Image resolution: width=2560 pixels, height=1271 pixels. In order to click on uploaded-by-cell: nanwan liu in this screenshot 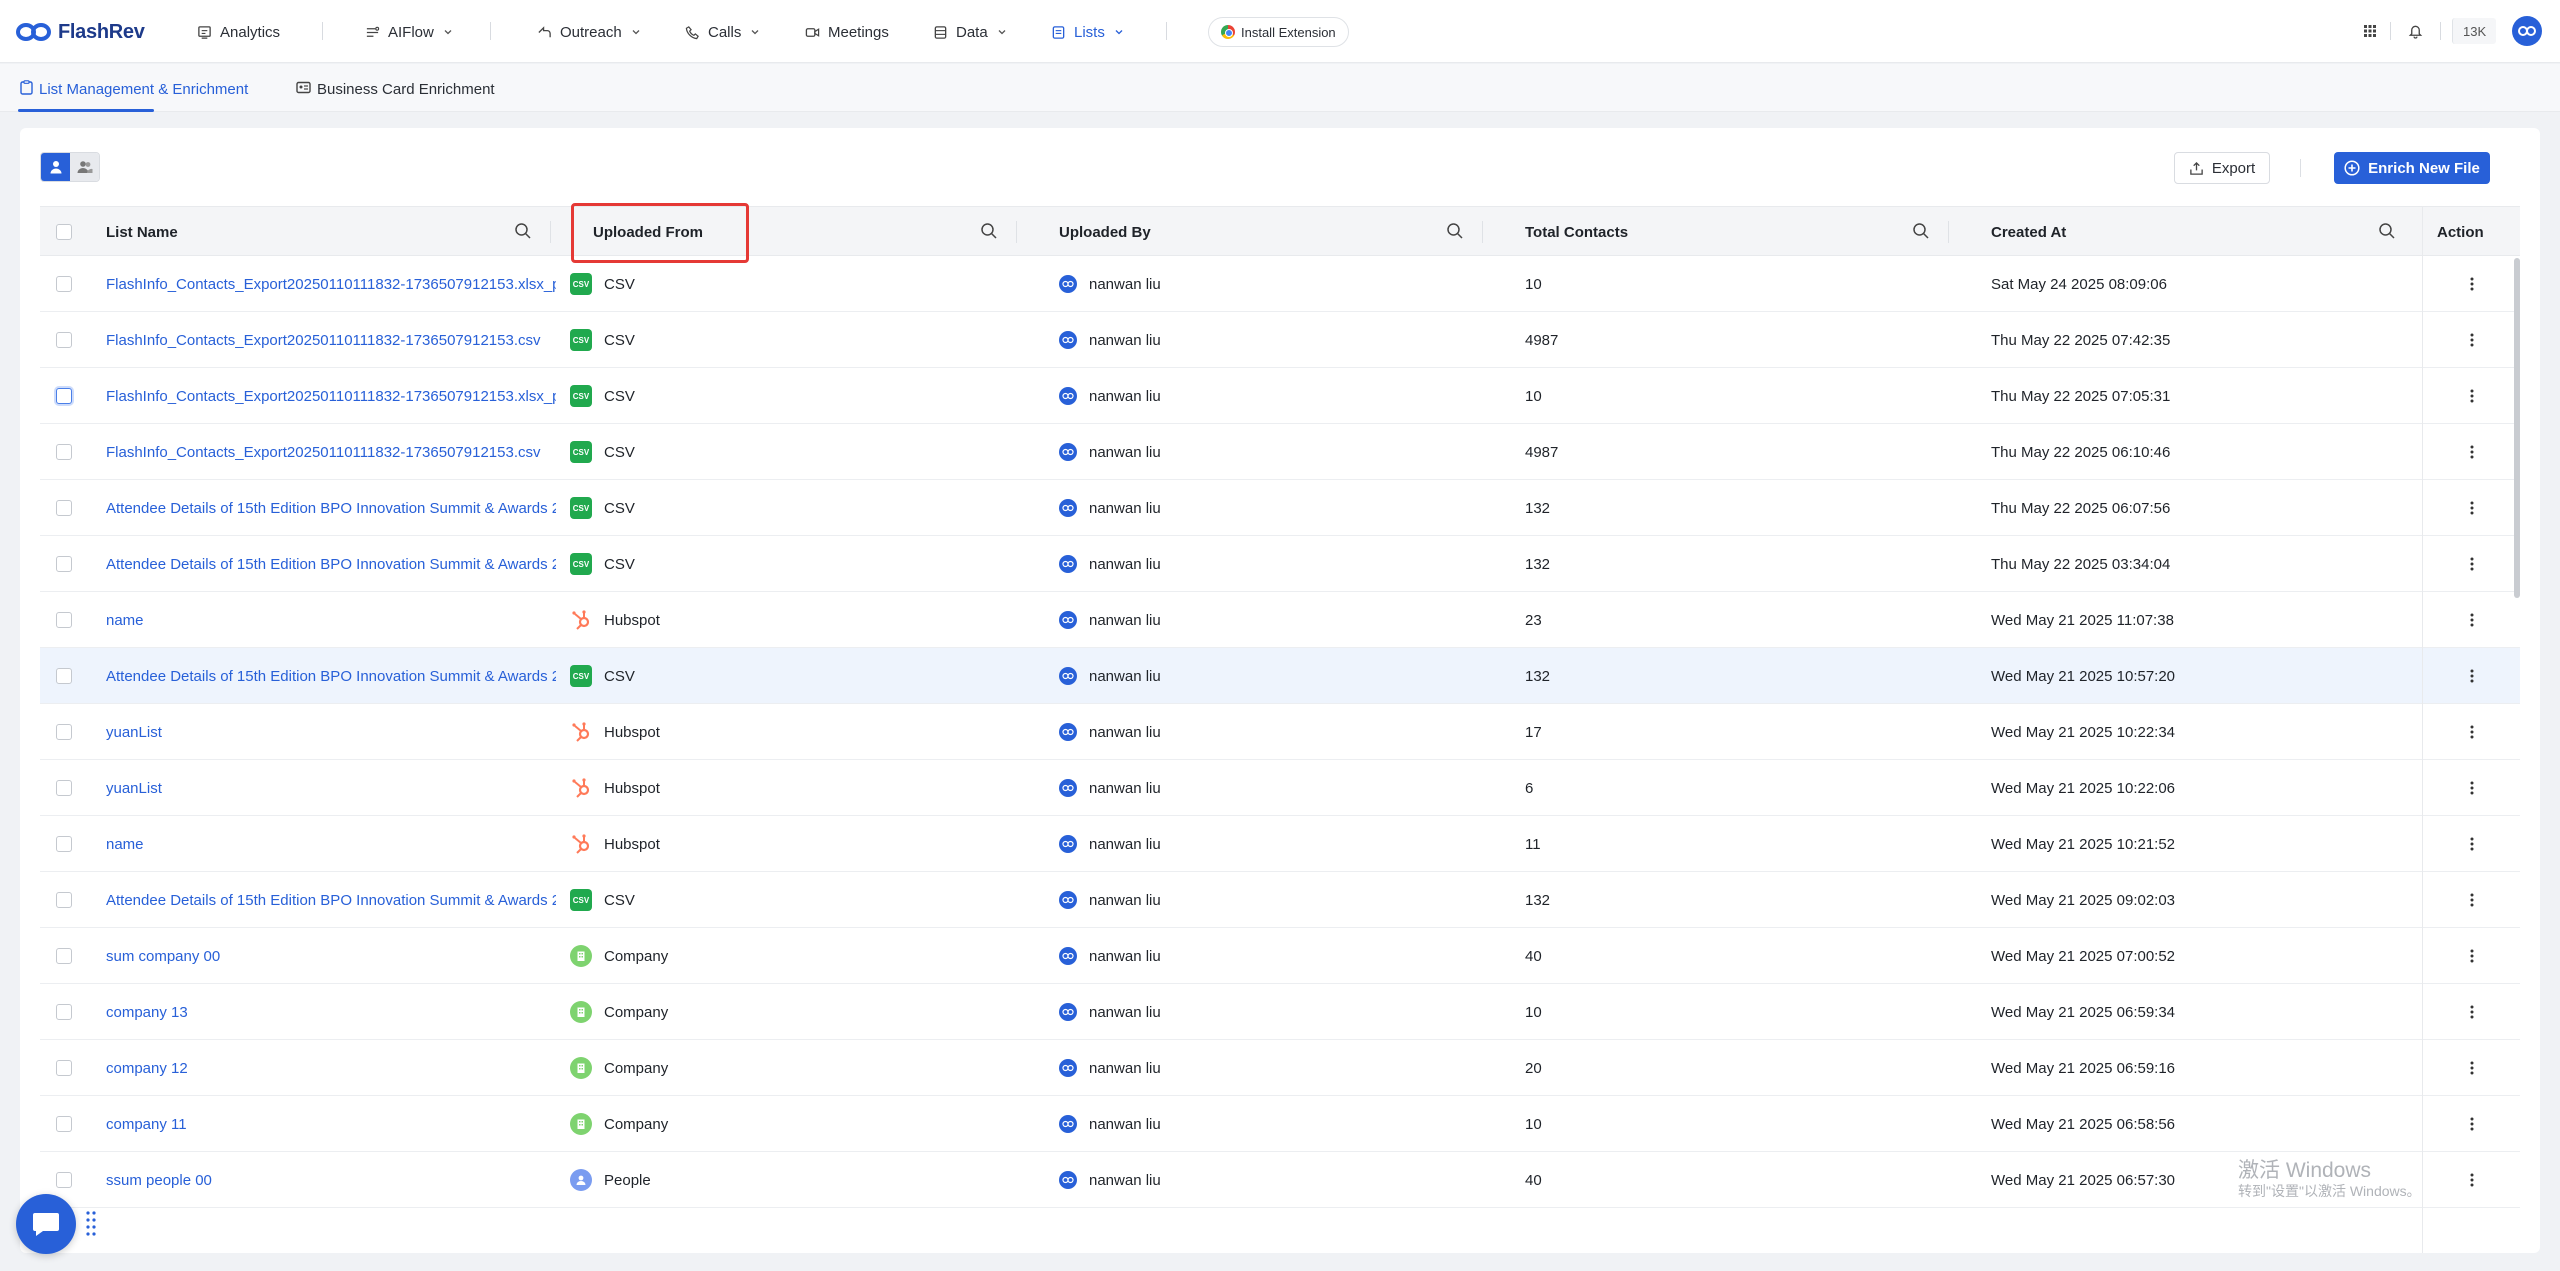, I will do `click(1110, 900)`.